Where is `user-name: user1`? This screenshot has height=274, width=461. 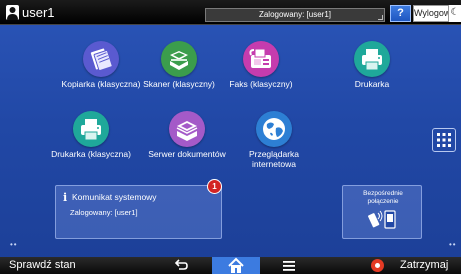
user-name: user1 is located at coordinates (38, 12).